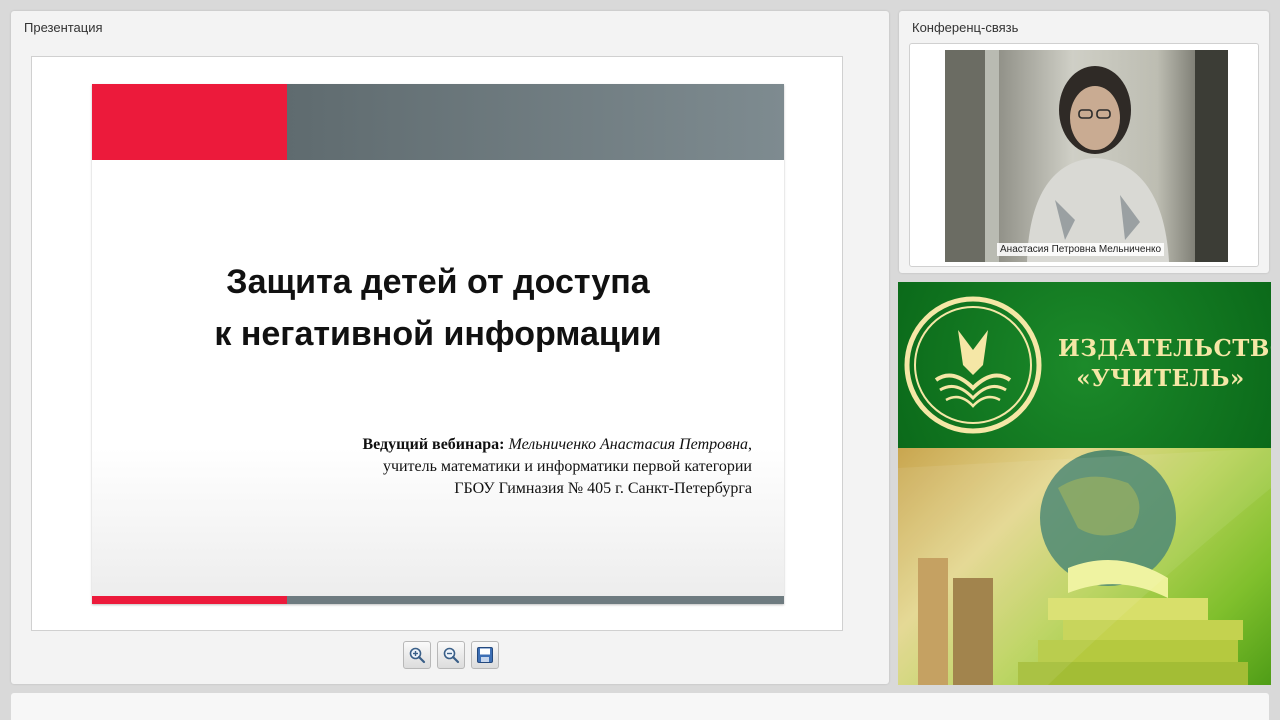  I want to click on slide-header-gray-block, so click(535, 122).